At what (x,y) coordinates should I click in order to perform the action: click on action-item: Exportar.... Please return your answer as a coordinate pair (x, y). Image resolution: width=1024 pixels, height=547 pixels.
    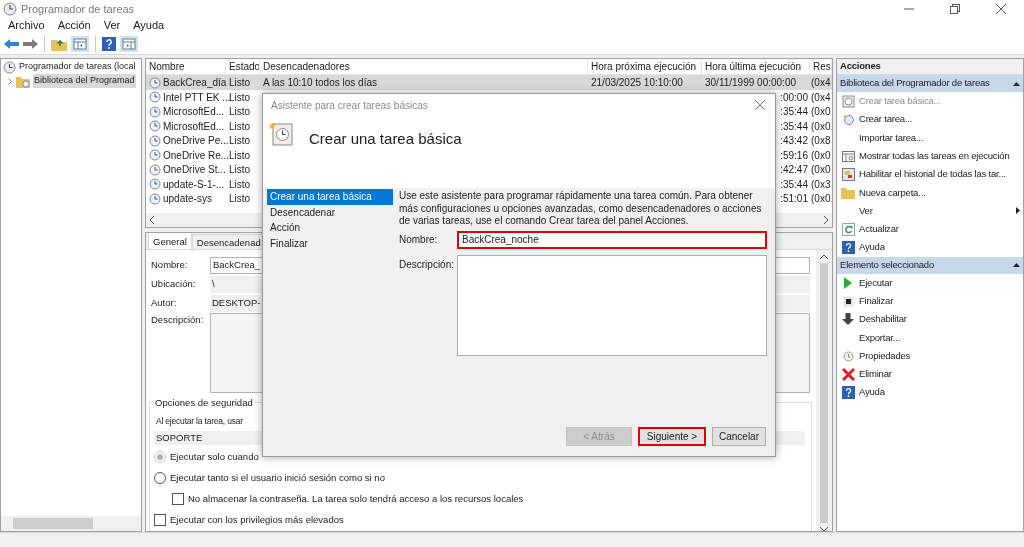
    Looking at the image, I should click on (939, 337).